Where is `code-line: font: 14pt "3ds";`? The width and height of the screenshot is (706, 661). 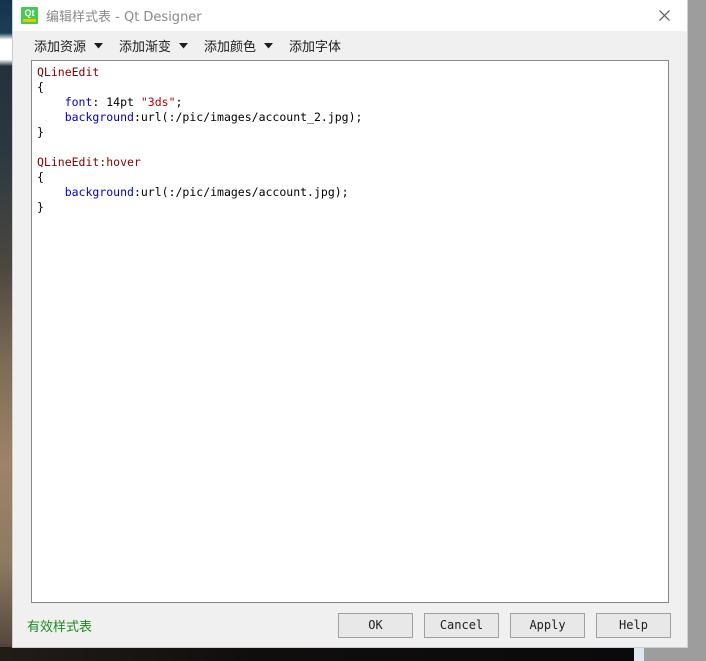
code-line: font: 14pt "3ds"; is located at coordinates (350, 102).